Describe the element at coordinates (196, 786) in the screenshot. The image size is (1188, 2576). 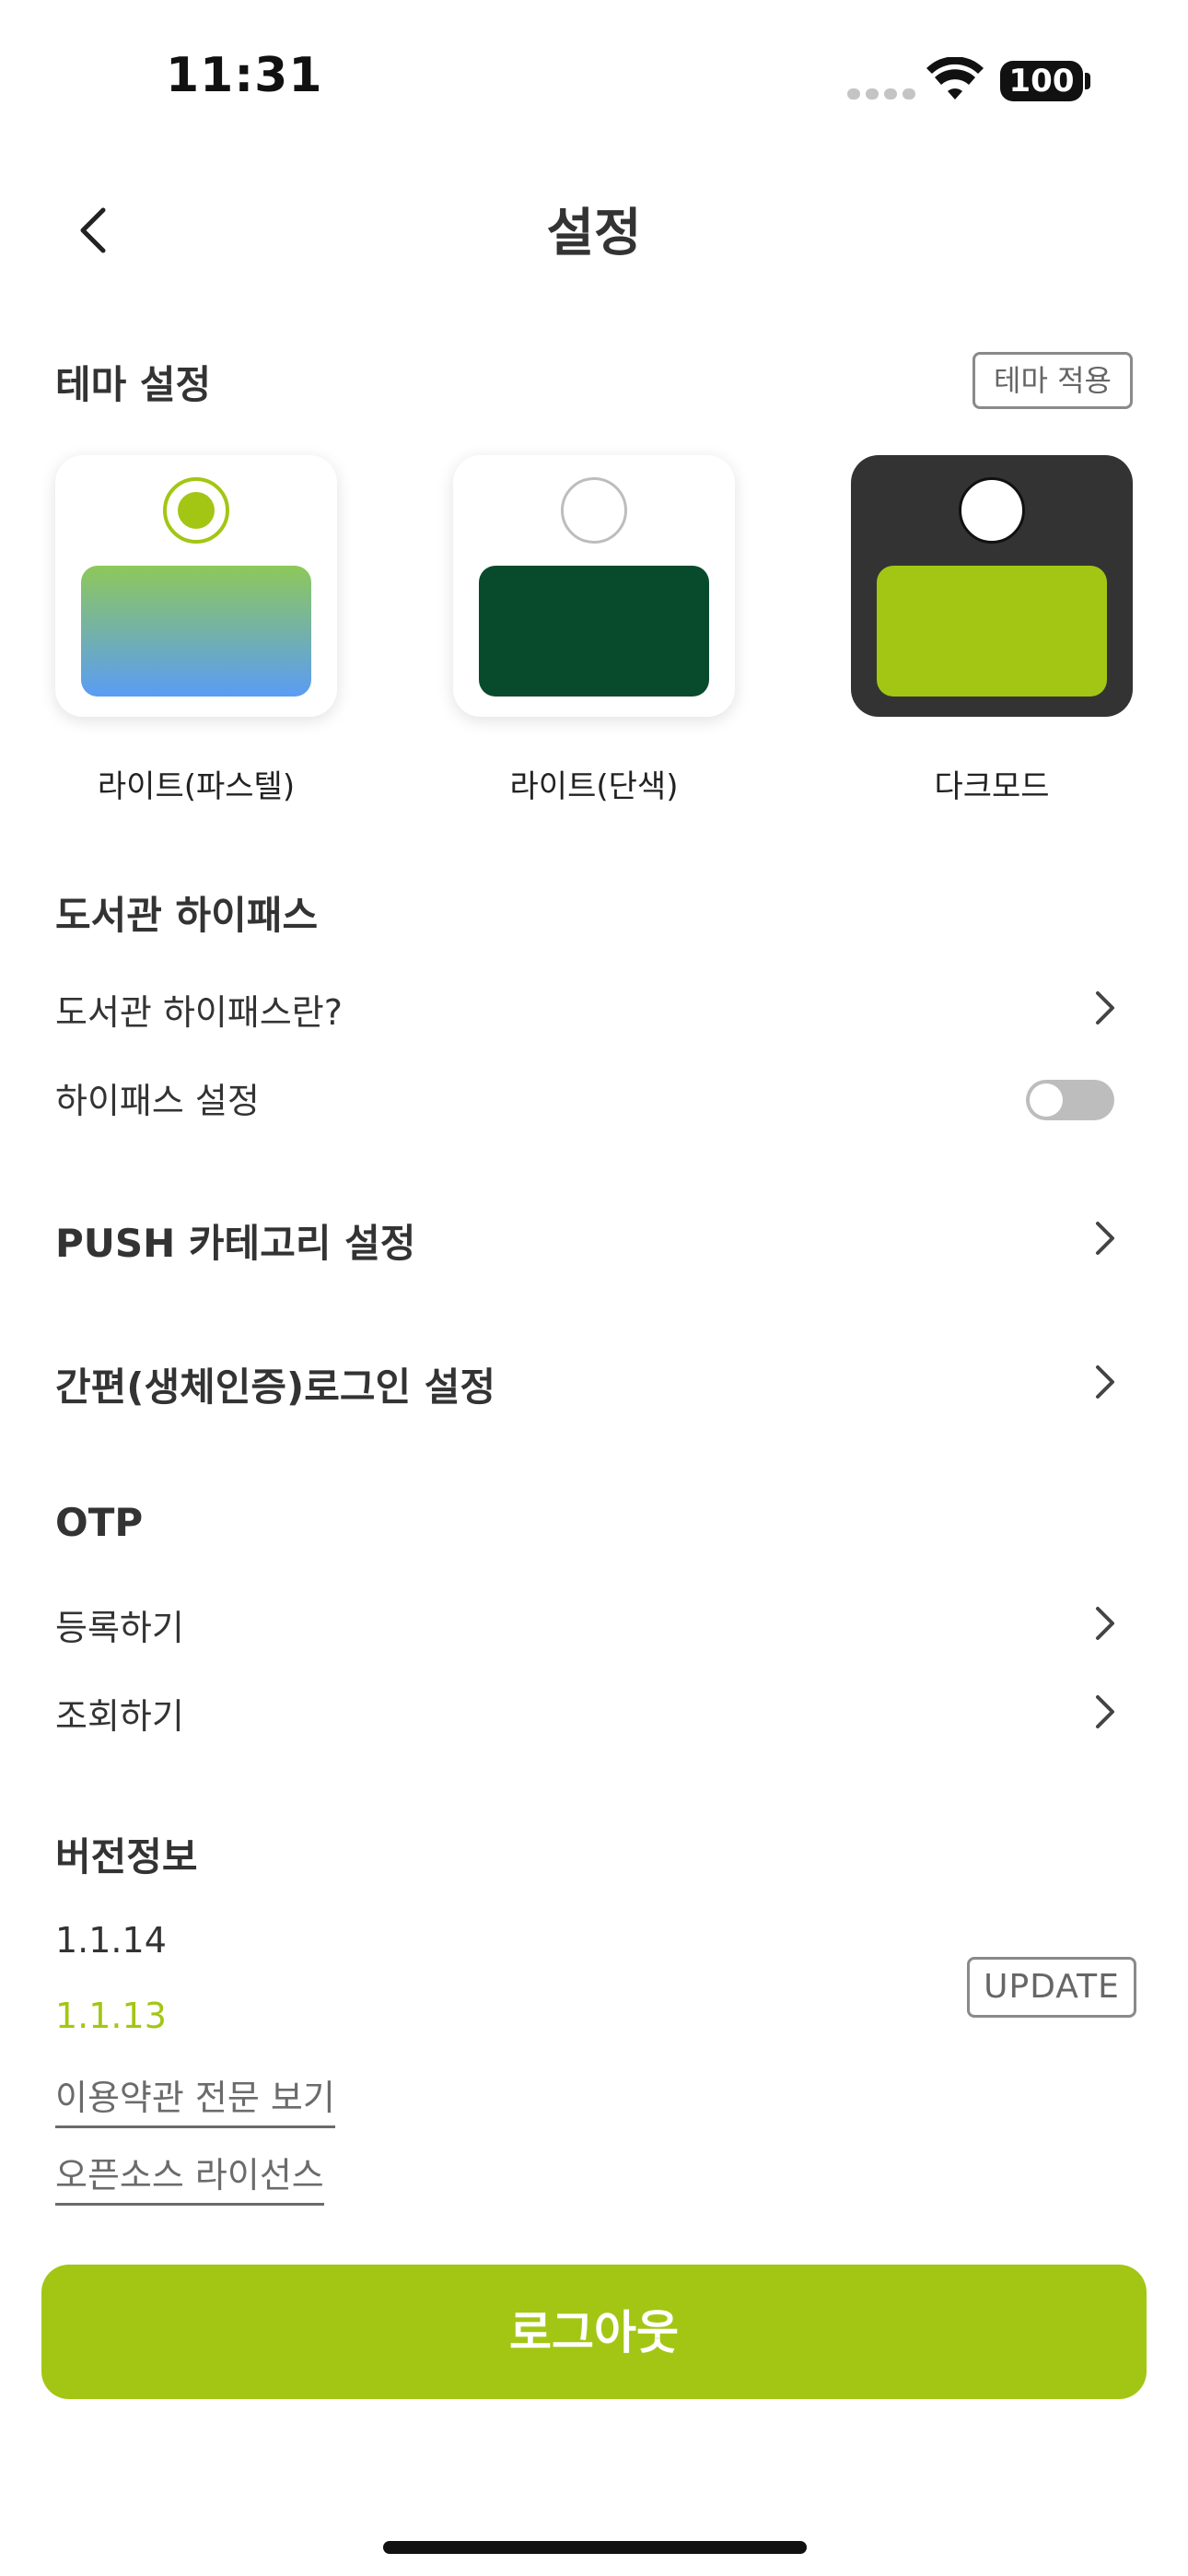
I see `theme-label-pastel: 라이트(파스텔)` at that location.